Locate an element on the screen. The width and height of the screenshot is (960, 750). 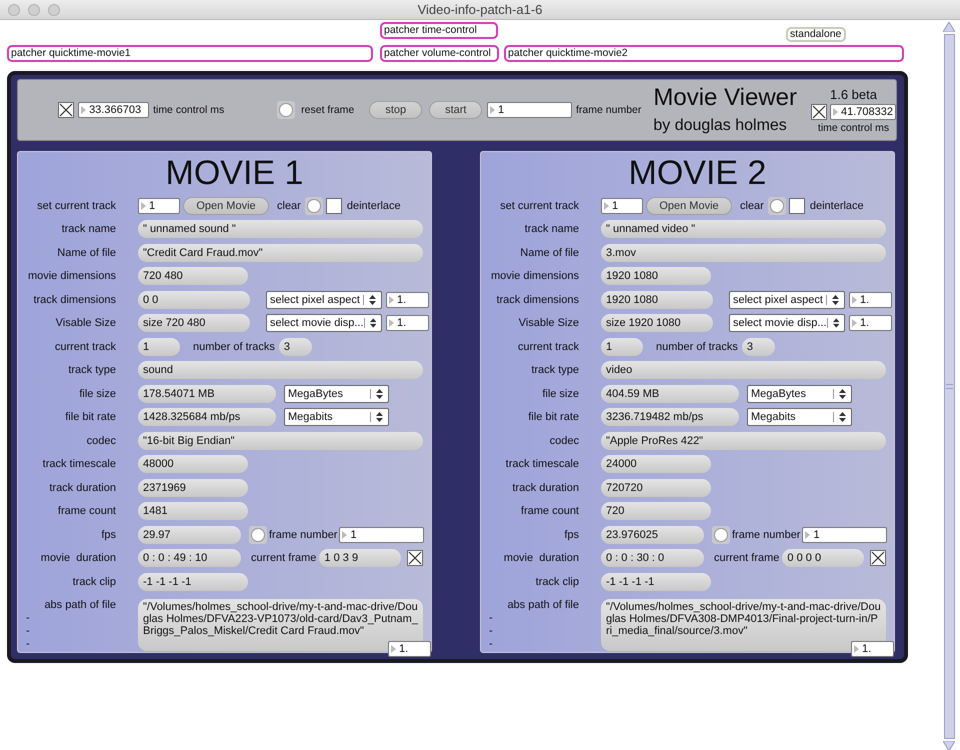
label: deinterlace is located at coordinates (373, 206).